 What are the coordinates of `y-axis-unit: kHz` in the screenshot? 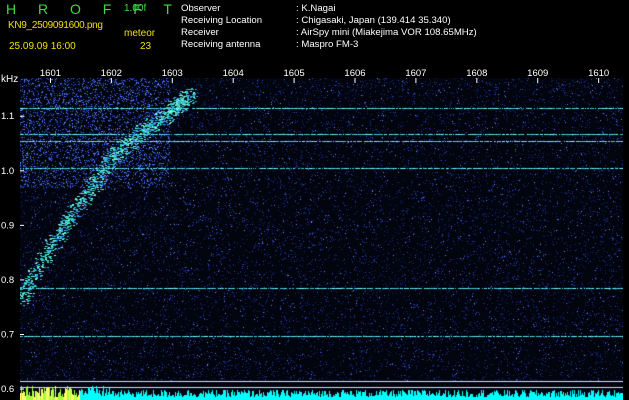 It's located at (10, 79).